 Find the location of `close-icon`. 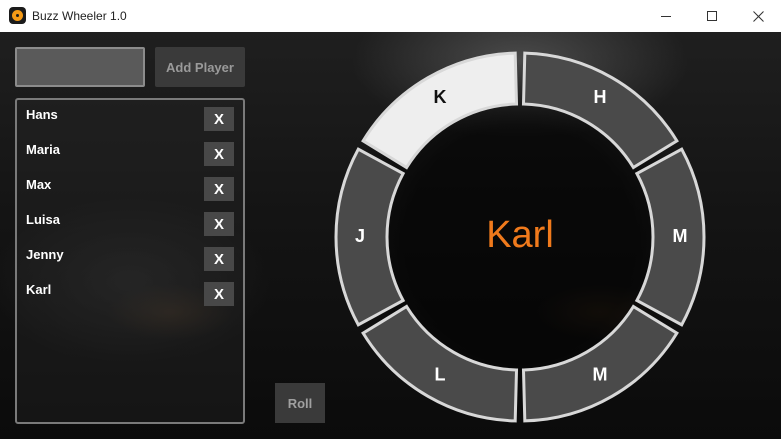

close-icon is located at coordinates (758, 16).